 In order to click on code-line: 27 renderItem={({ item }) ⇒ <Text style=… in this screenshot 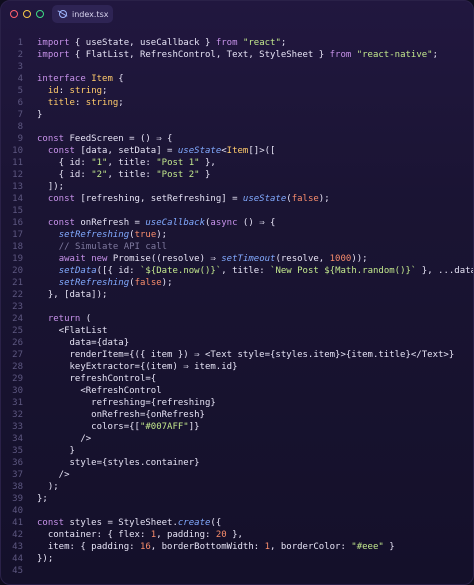, I will do `click(237, 355)`.